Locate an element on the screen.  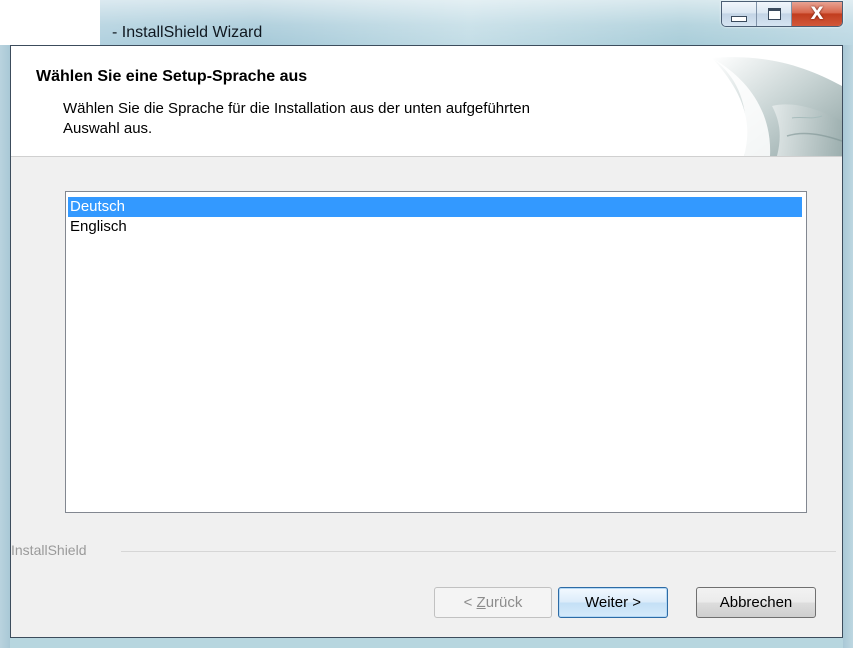
close-icon: X is located at coordinates (817, 14).